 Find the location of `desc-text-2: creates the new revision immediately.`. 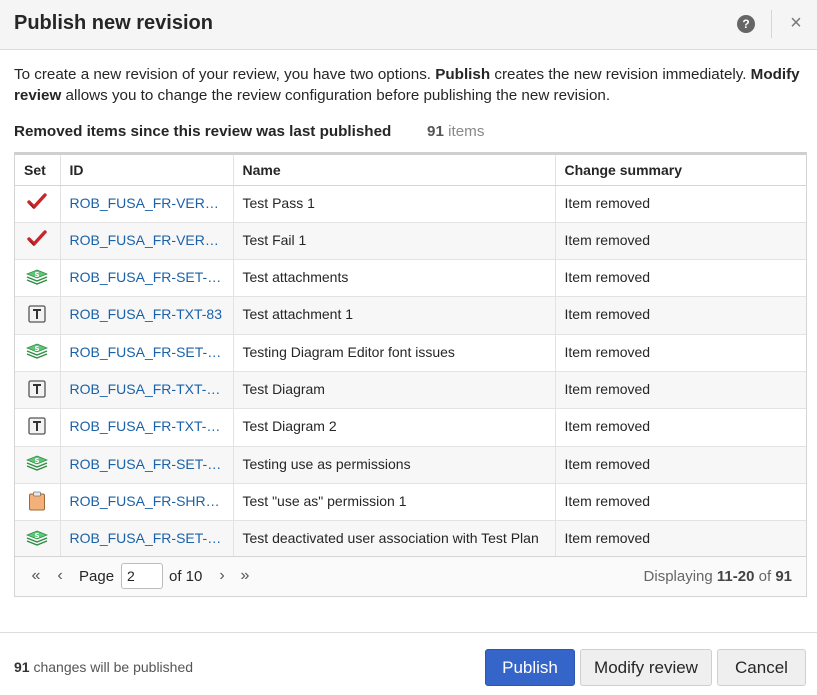

desc-text-2: creates the new revision immediately. is located at coordinates (620, 74).